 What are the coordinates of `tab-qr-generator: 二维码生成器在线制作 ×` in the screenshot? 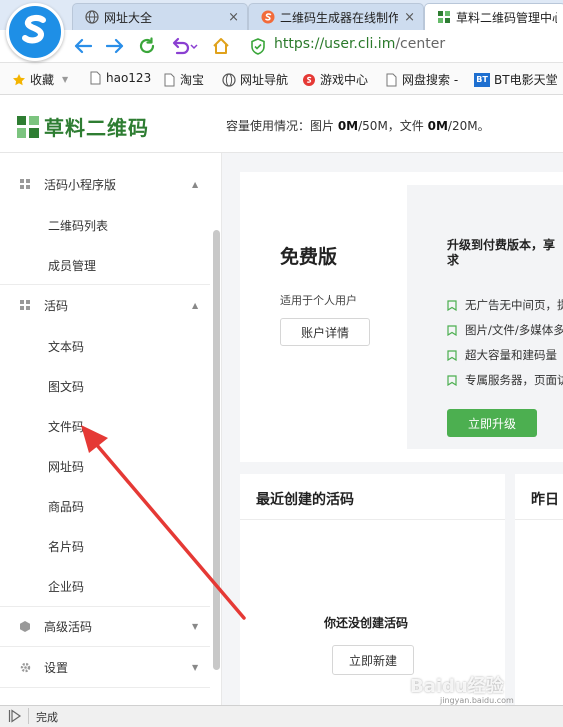 It's located at (336, 16).